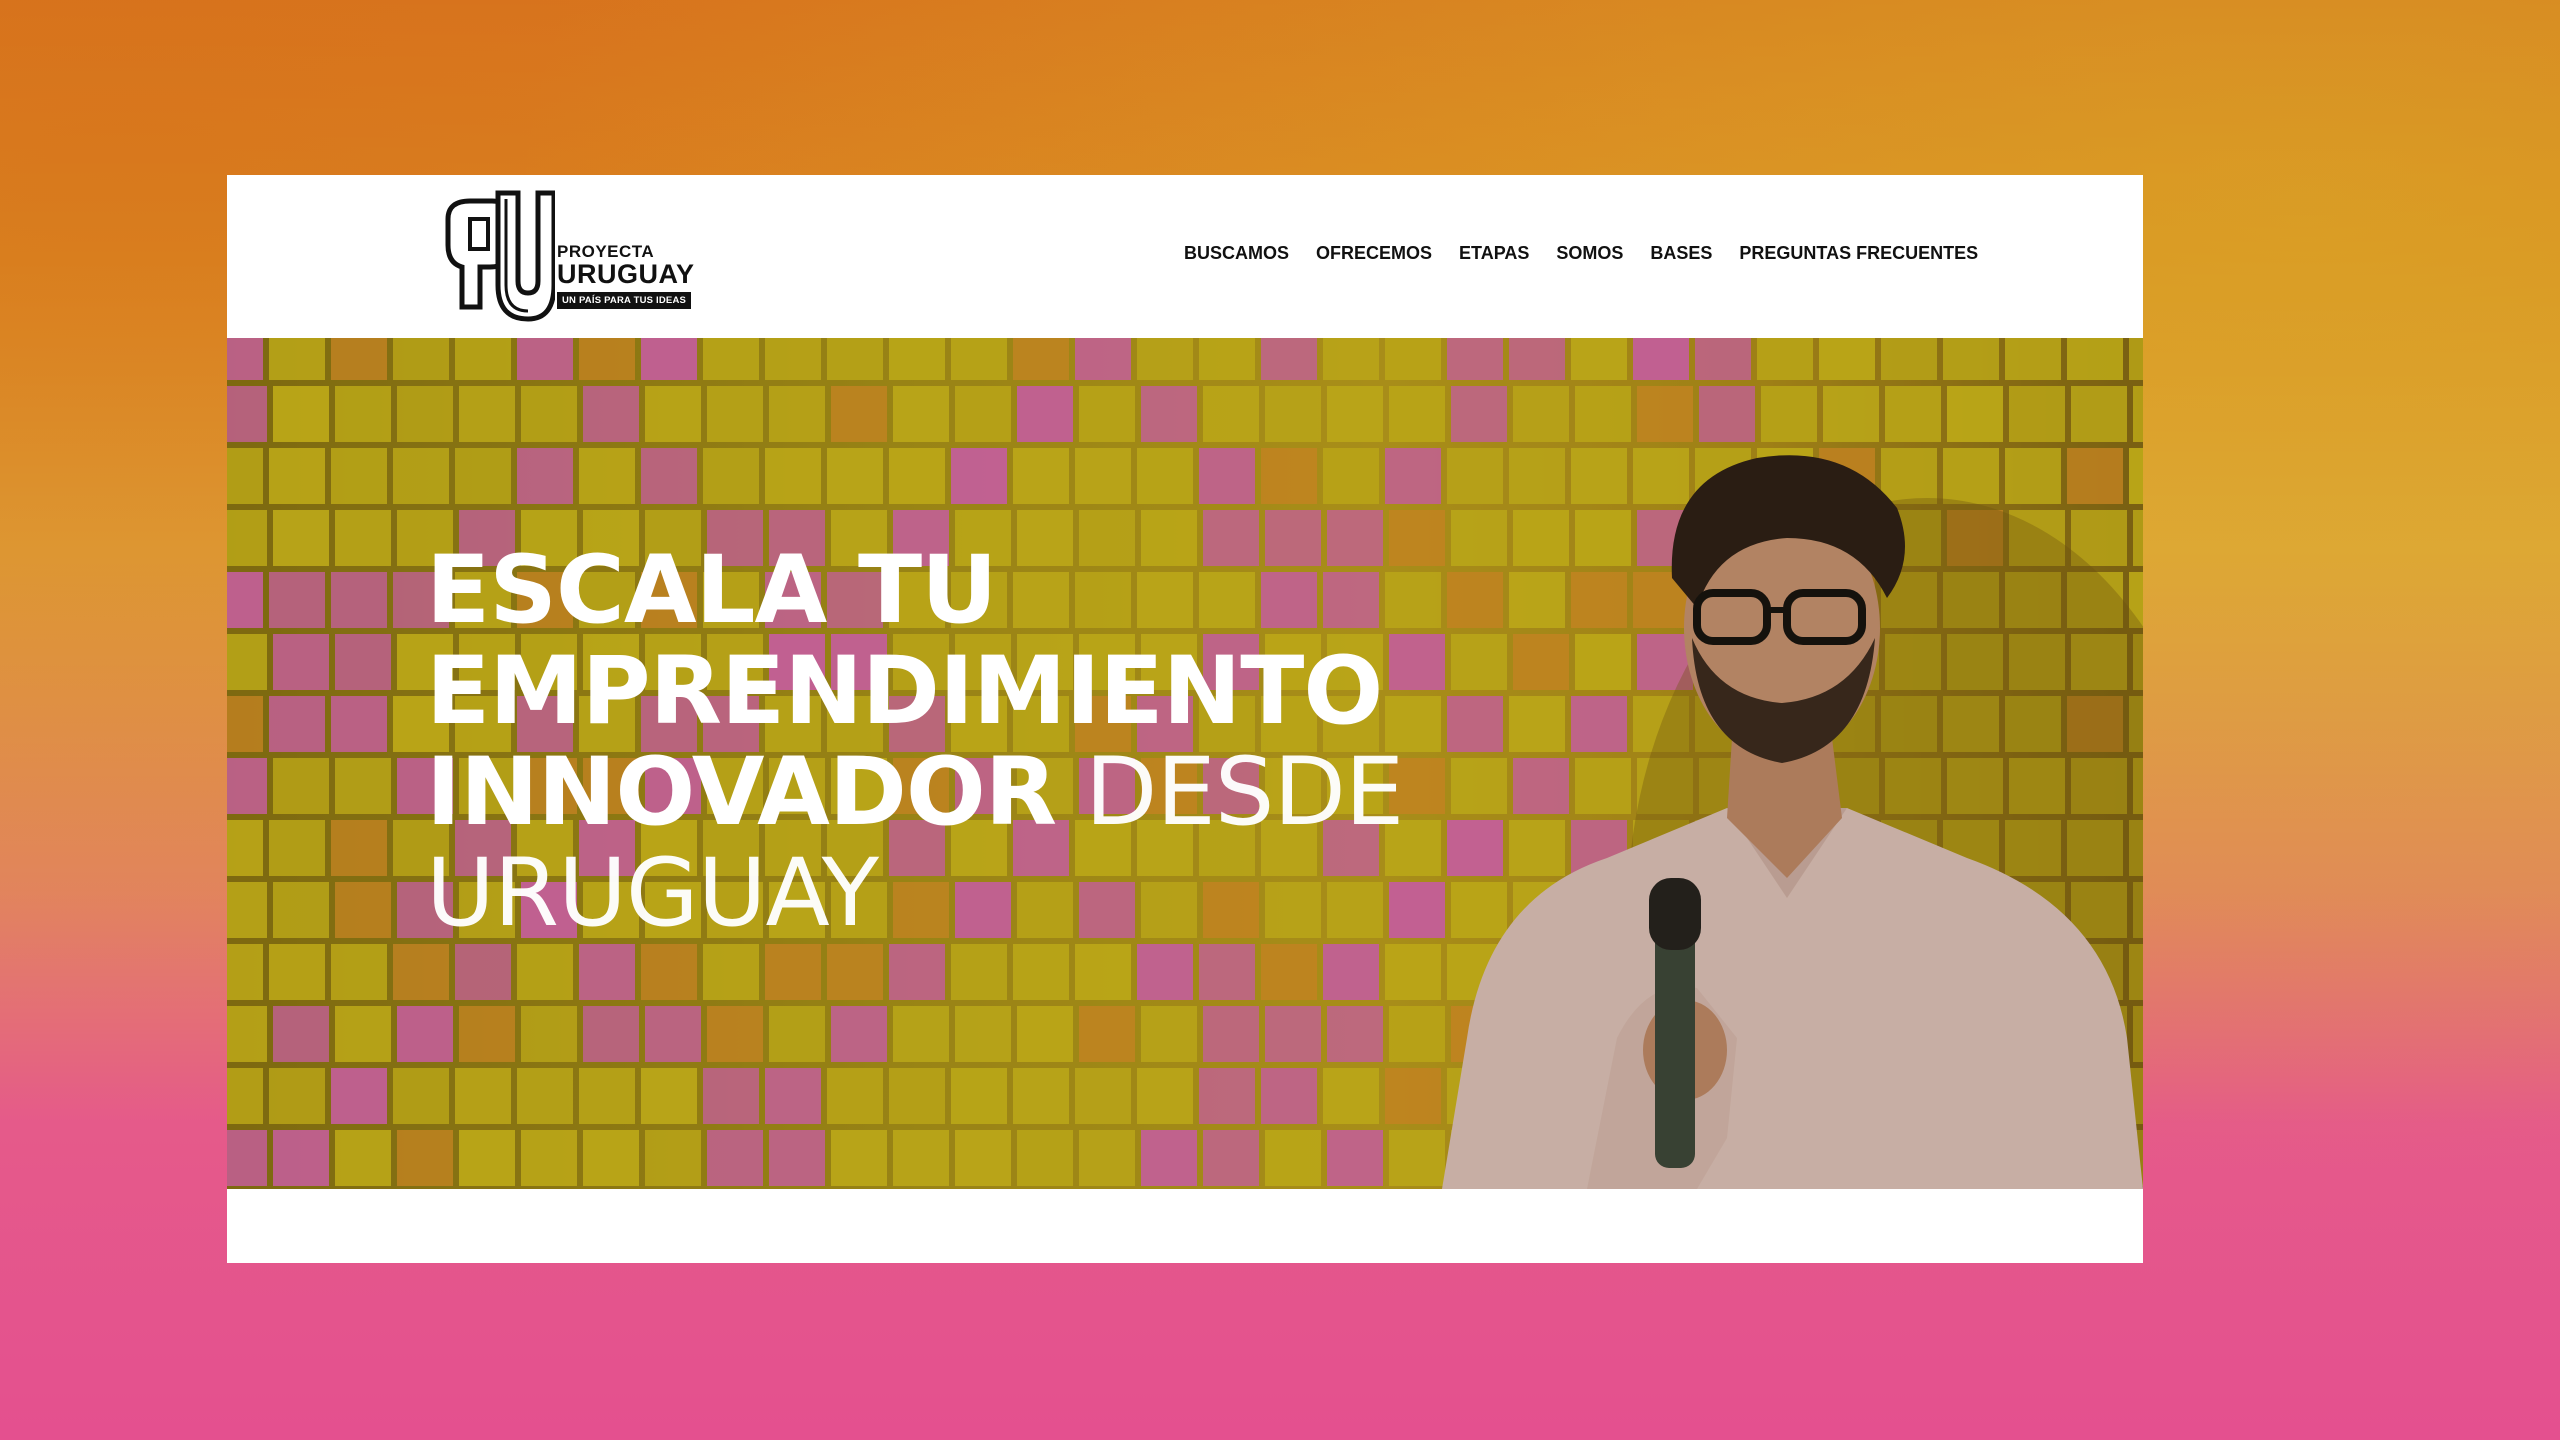 Image resolution: width=2560 pixels, height=1440 pixels. What do you see at coordinates (652, 893) in the screenshot?
I see `headline-line-4-light: URUGUAY` at bounding box center [652, 893].